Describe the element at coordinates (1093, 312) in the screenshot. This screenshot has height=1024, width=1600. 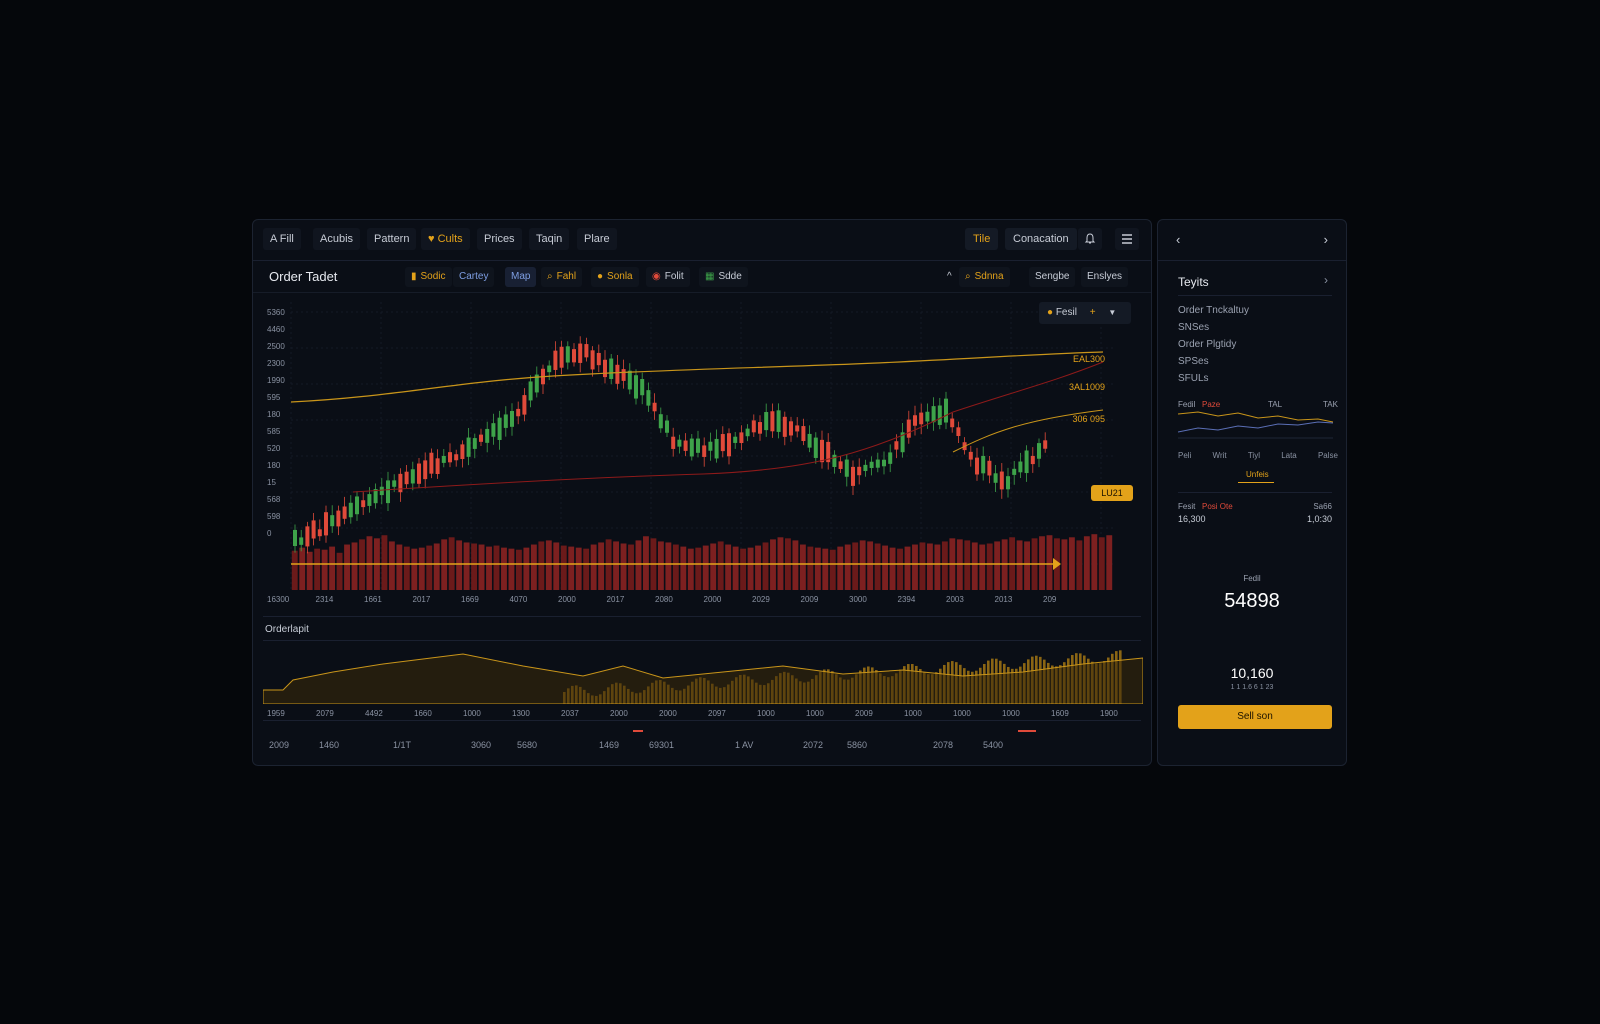
I see `indicator-value: +` at that location.